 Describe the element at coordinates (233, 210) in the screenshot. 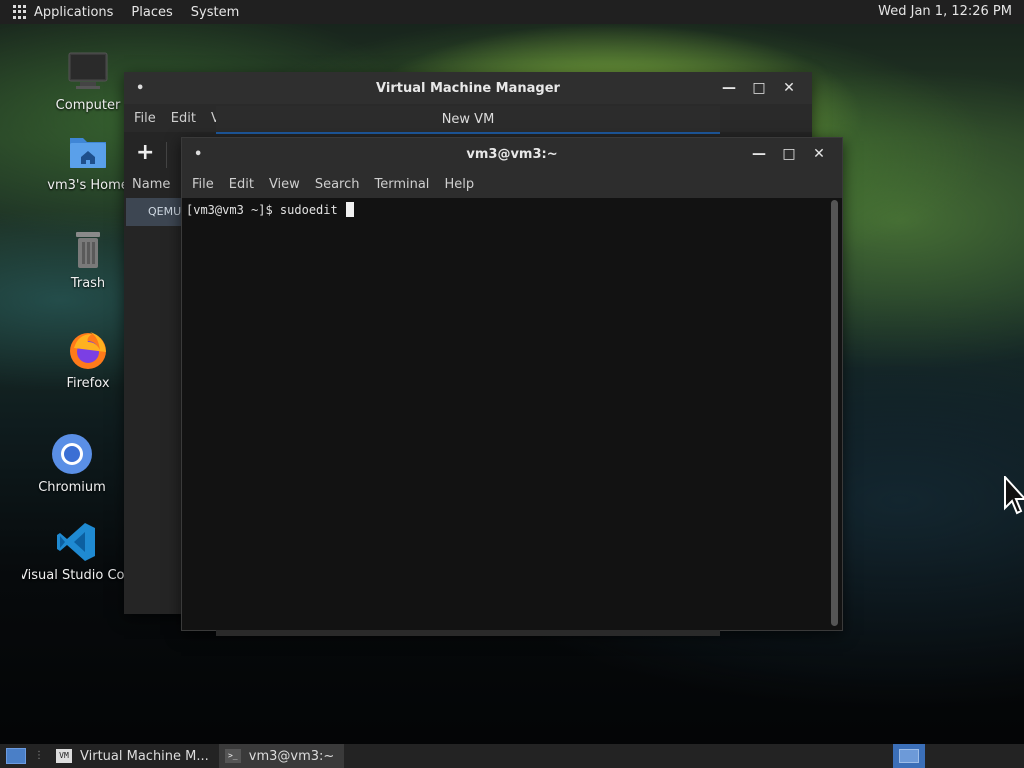

I see `shell-prompt: [vm3@vm3 ~]$` at that location.